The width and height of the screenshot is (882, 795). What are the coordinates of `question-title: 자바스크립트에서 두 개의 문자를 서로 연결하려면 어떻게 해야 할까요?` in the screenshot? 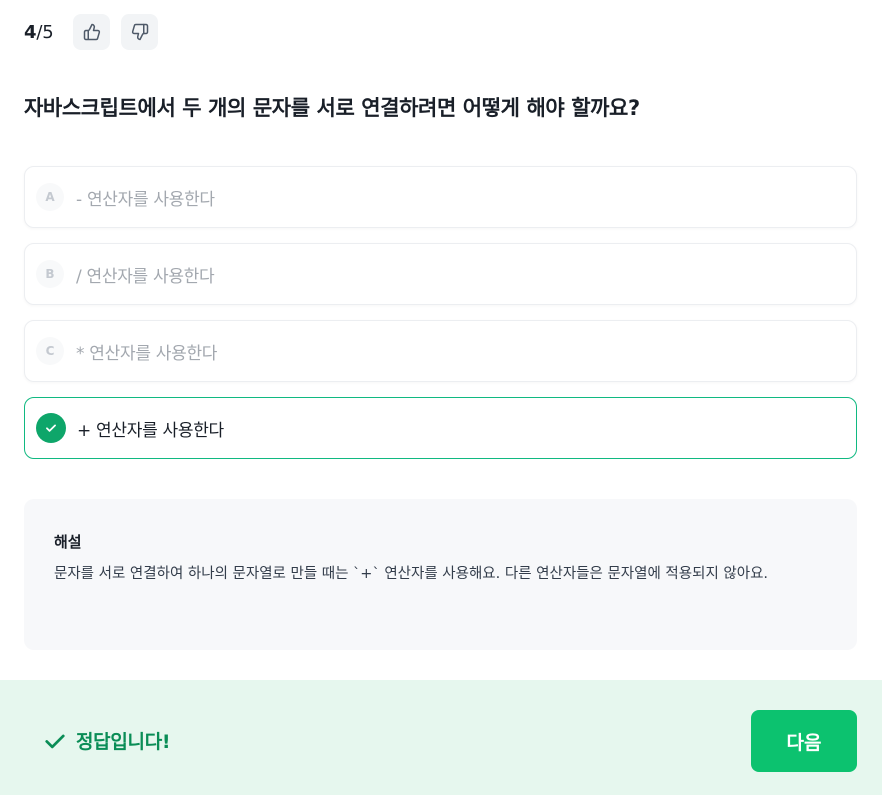 It's located at (332, 108).